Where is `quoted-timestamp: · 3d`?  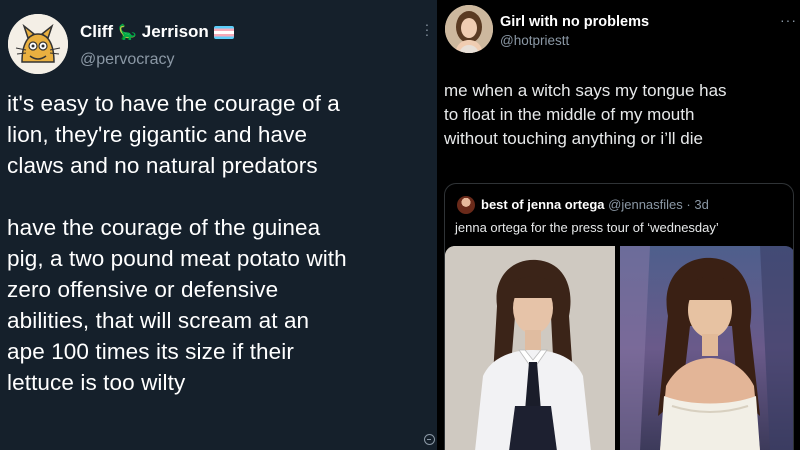
quoted-timestamp: · 3d is located at coordinates (697, 204).